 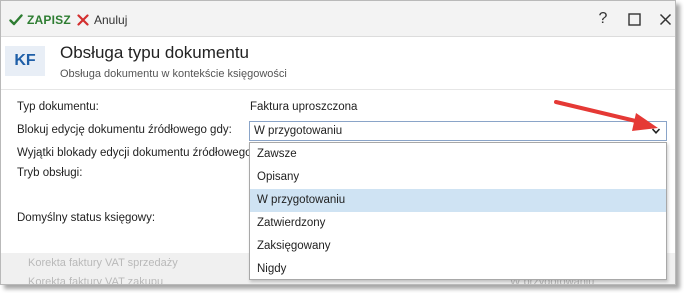 I want to click on dropdown-option: Zawsze, so click(x=458, y=154).